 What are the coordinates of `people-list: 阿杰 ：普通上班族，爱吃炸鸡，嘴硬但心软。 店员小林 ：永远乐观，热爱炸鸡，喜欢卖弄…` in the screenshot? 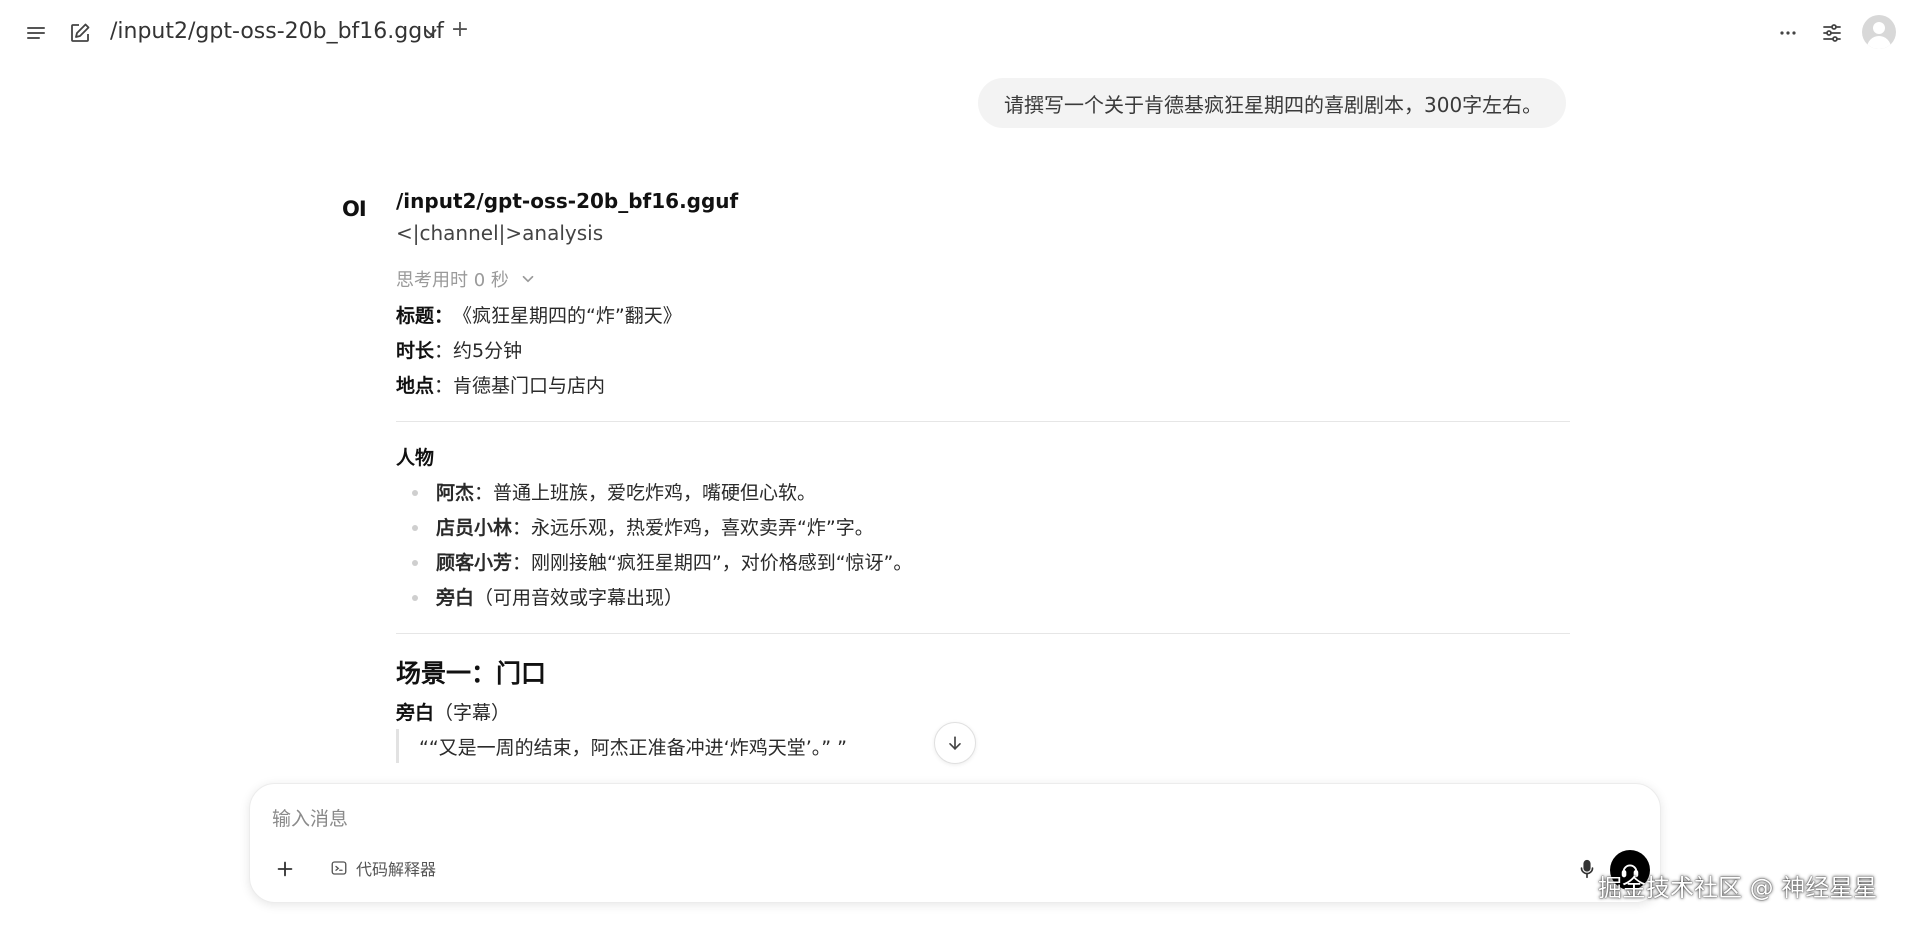 It's located at (983, 544).